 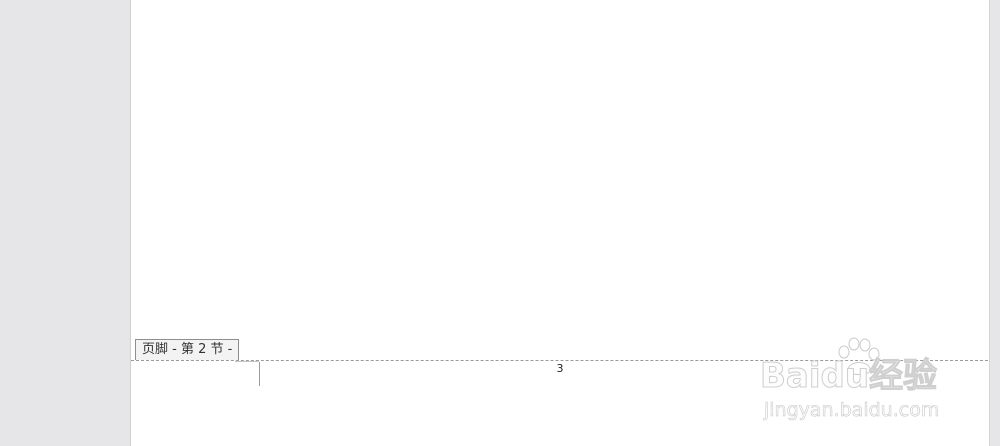 What do you see at coordinates (247, 361) in the screenshot?
I see `footer-margin-marker` at bounding box center [247, 361].